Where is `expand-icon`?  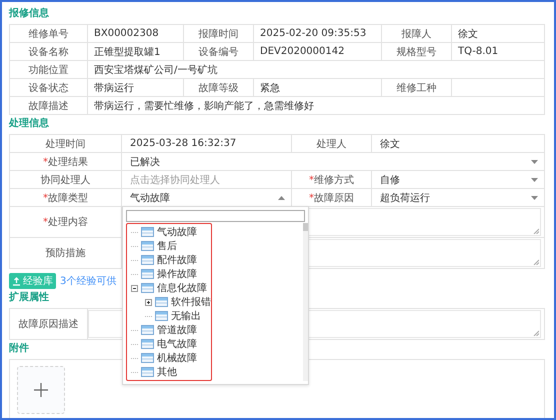
expand-icon is located at coordinates (148, 302).